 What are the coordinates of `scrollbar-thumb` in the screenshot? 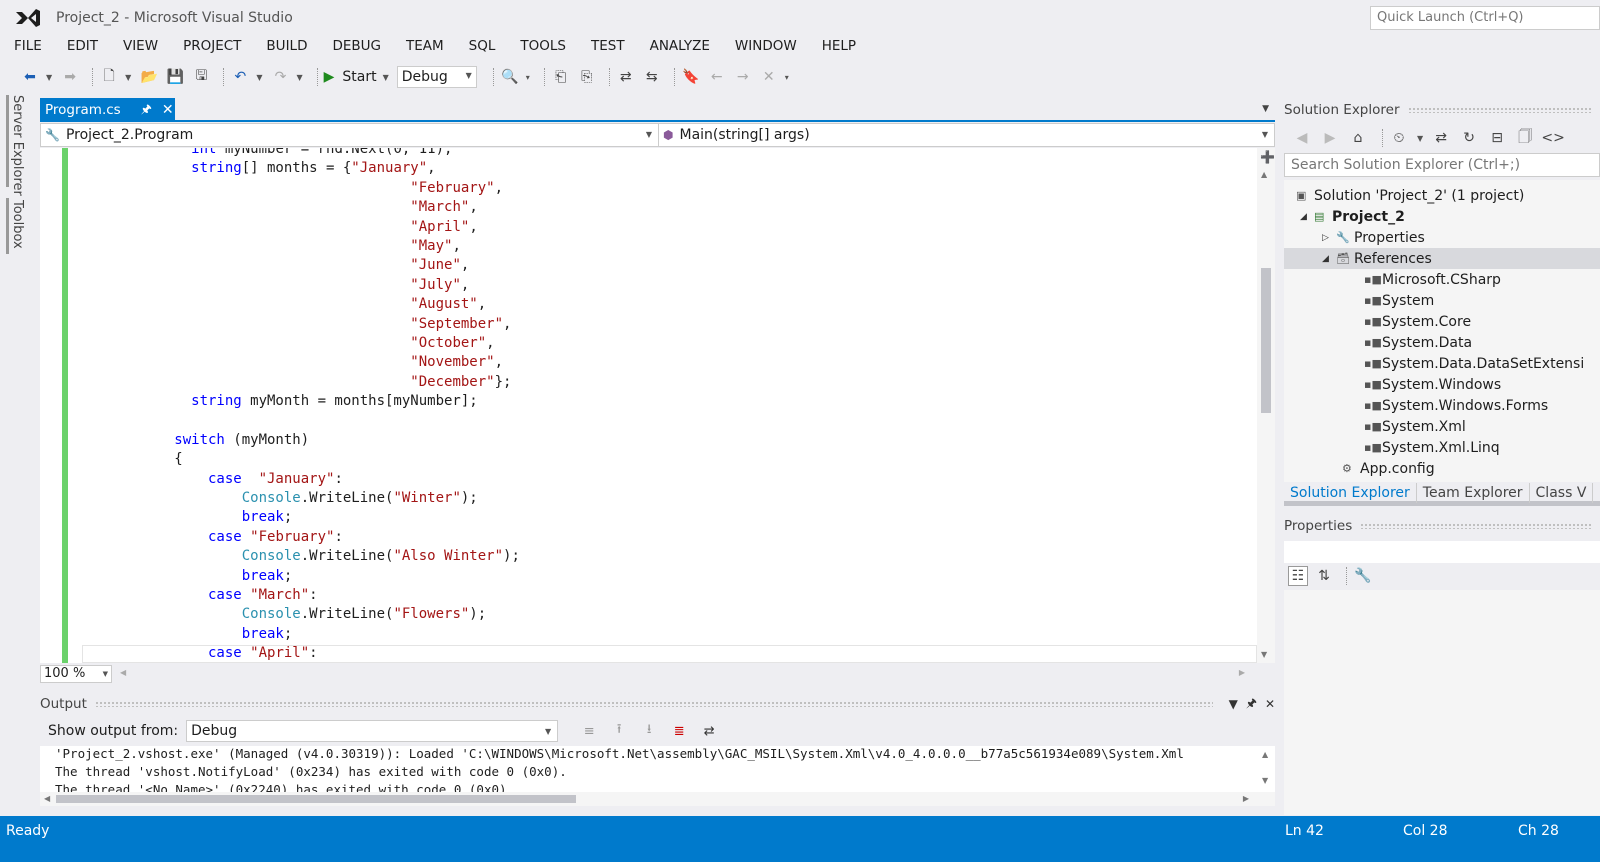 It's located at (1266, 340).